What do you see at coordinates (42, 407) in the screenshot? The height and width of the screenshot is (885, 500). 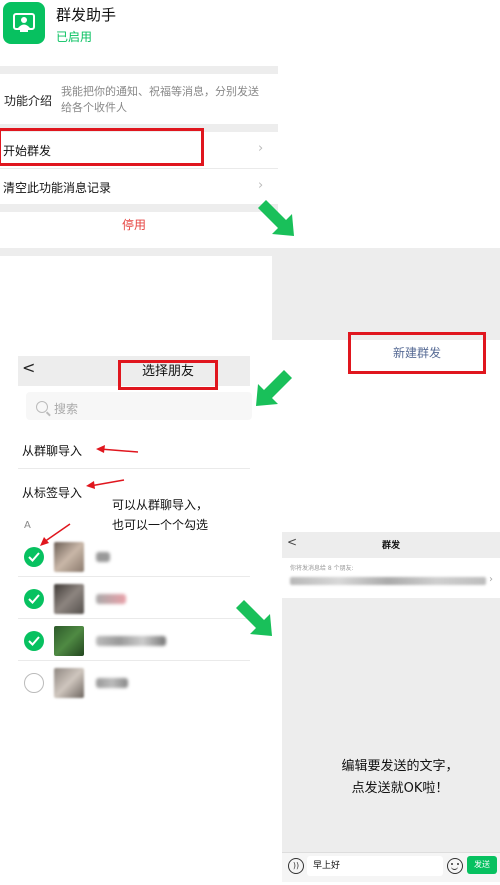 I see `search-icon` at bounding box center [42, 407].